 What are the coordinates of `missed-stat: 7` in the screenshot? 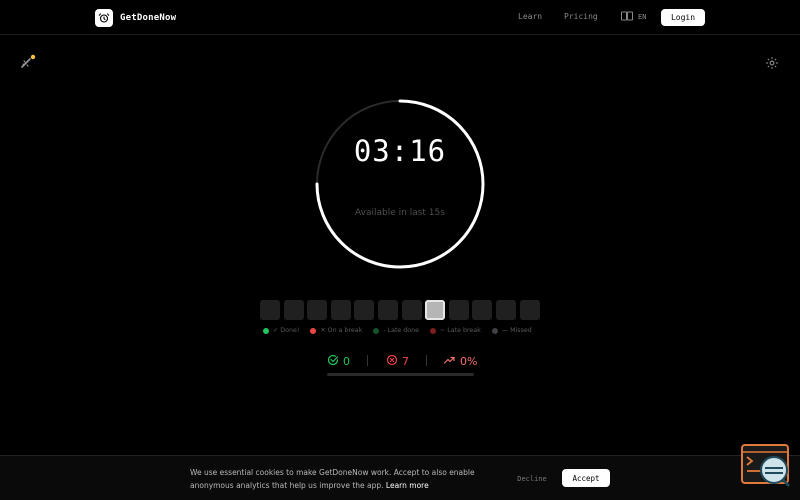 It's located at (397, 361).